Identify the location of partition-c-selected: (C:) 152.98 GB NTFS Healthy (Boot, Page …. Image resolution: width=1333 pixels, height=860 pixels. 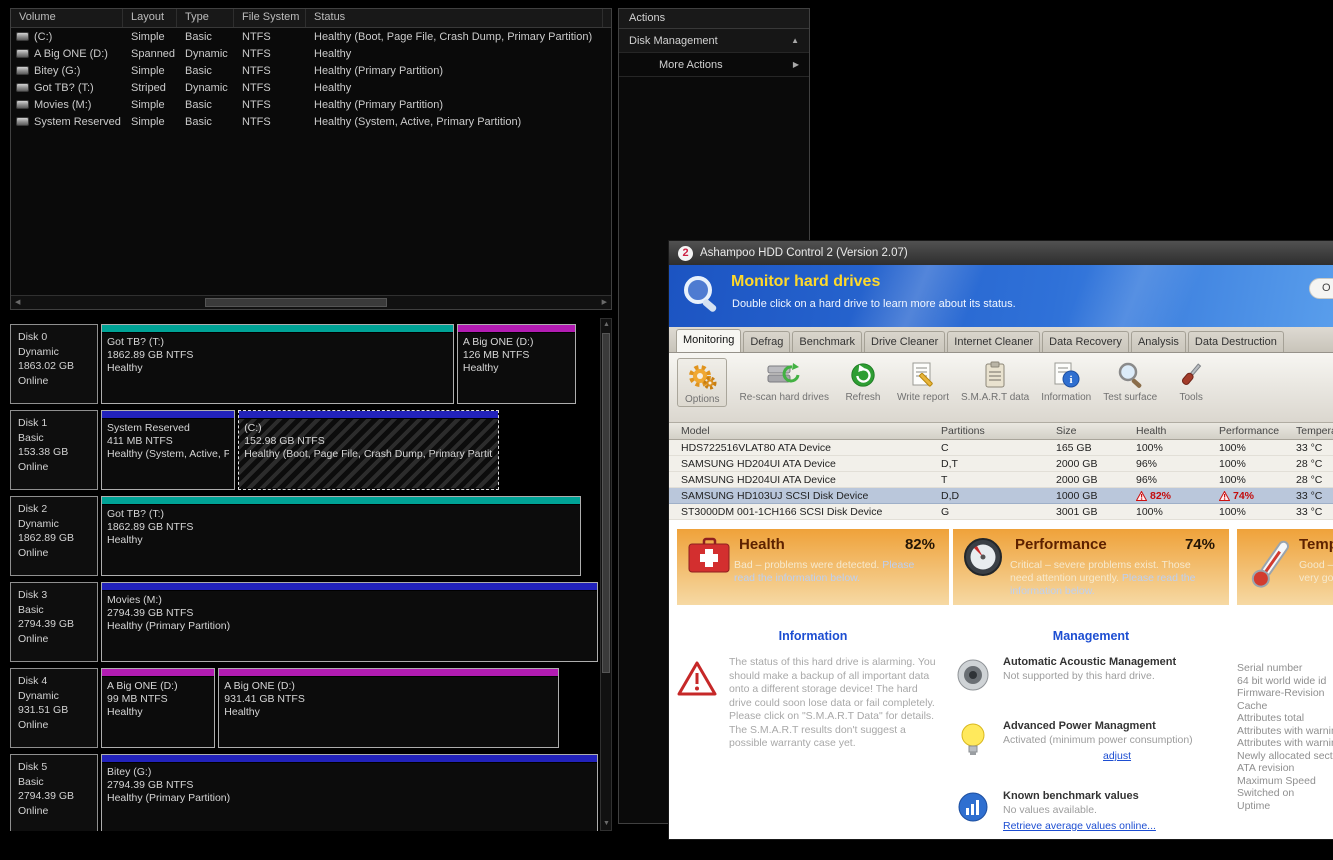
(369, 450).